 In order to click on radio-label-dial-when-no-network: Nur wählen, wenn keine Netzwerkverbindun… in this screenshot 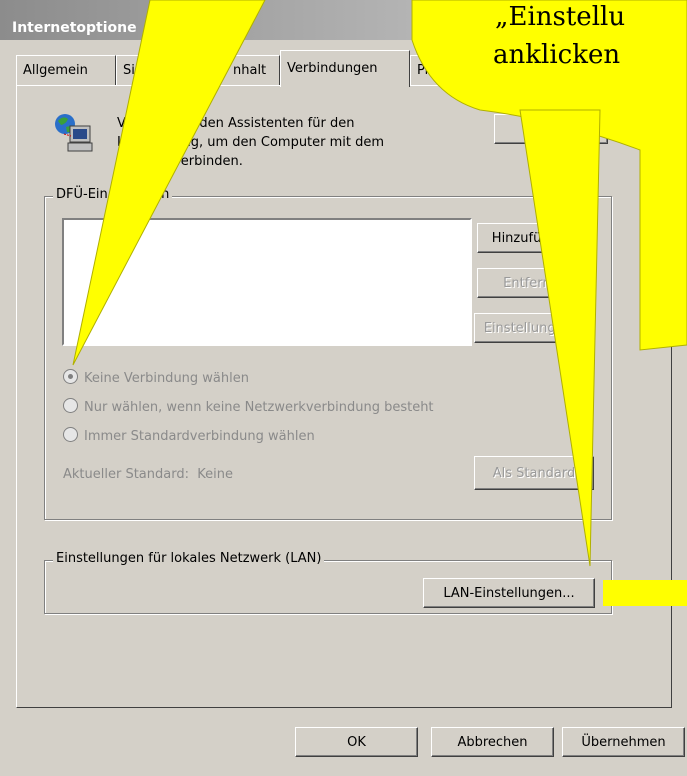, I will do `click(259, 407)`.